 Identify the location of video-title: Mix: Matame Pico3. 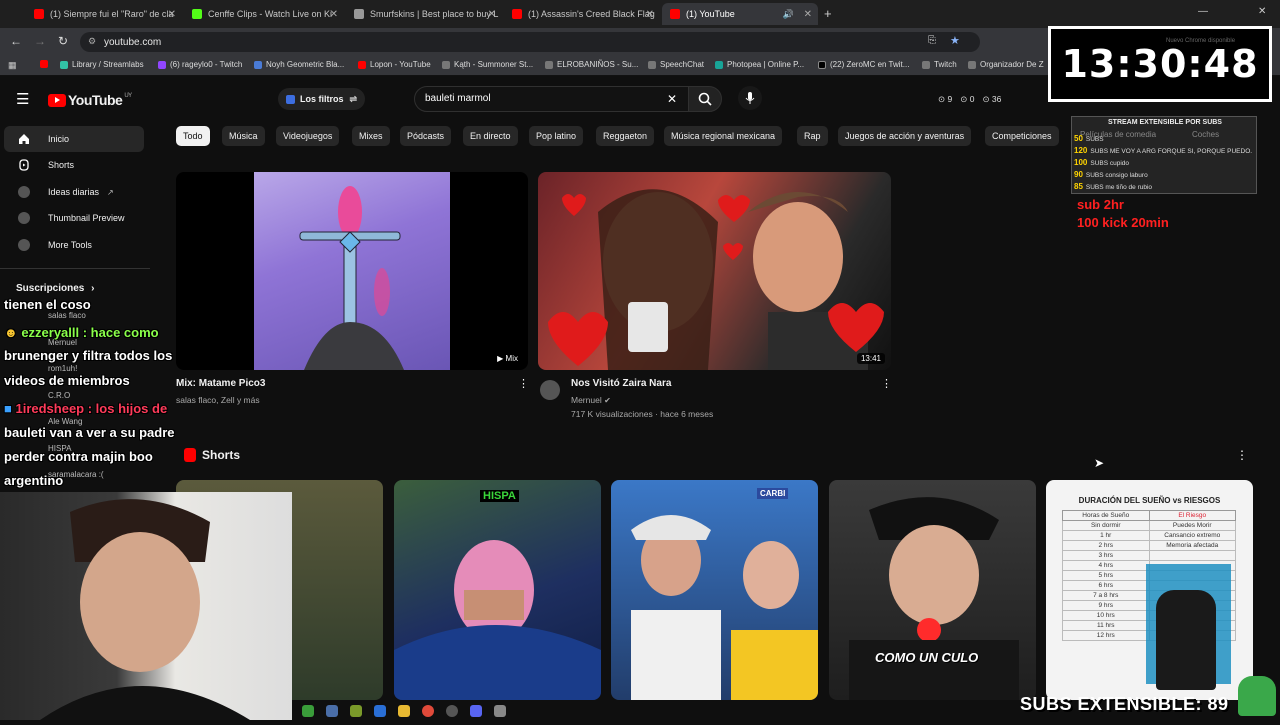
(220, 383).